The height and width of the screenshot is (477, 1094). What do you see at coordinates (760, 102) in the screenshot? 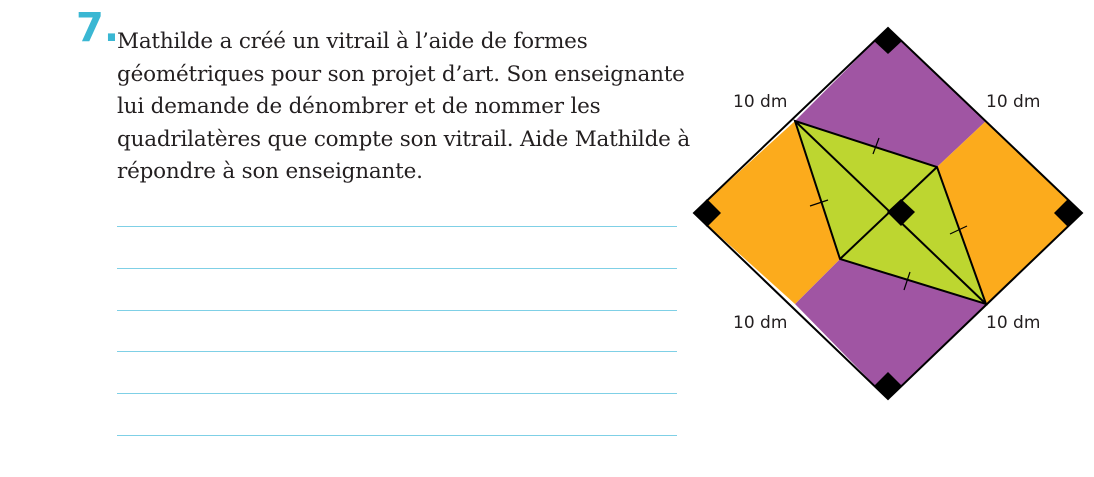
I see `label-top-left: 10 dm` at bounding box center [760, 102].